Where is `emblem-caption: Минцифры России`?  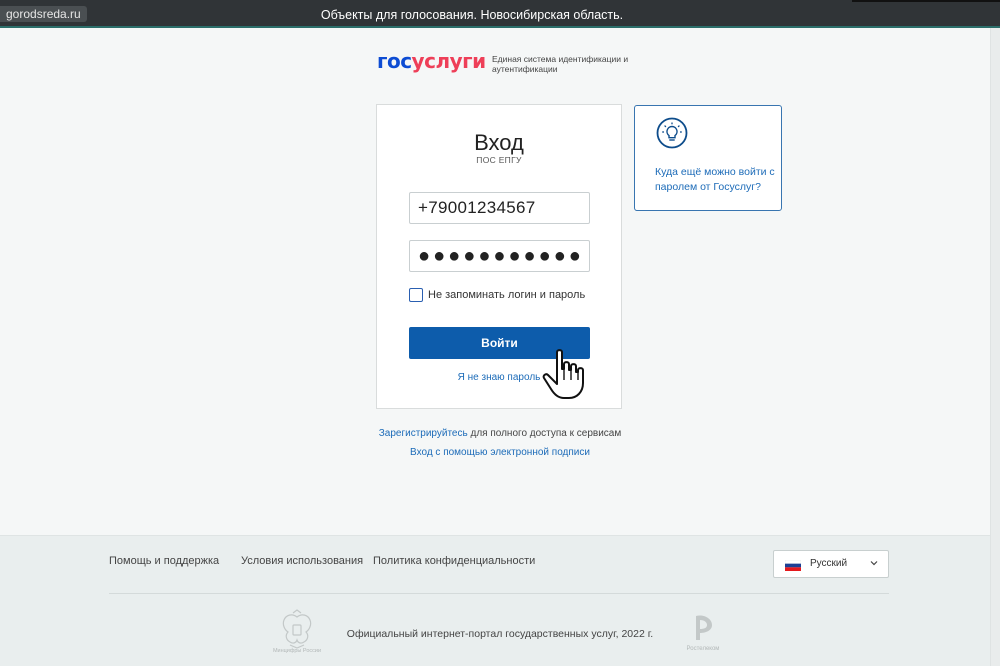
emblem-caption: Минцифры России is located at coordinates (297, 651).